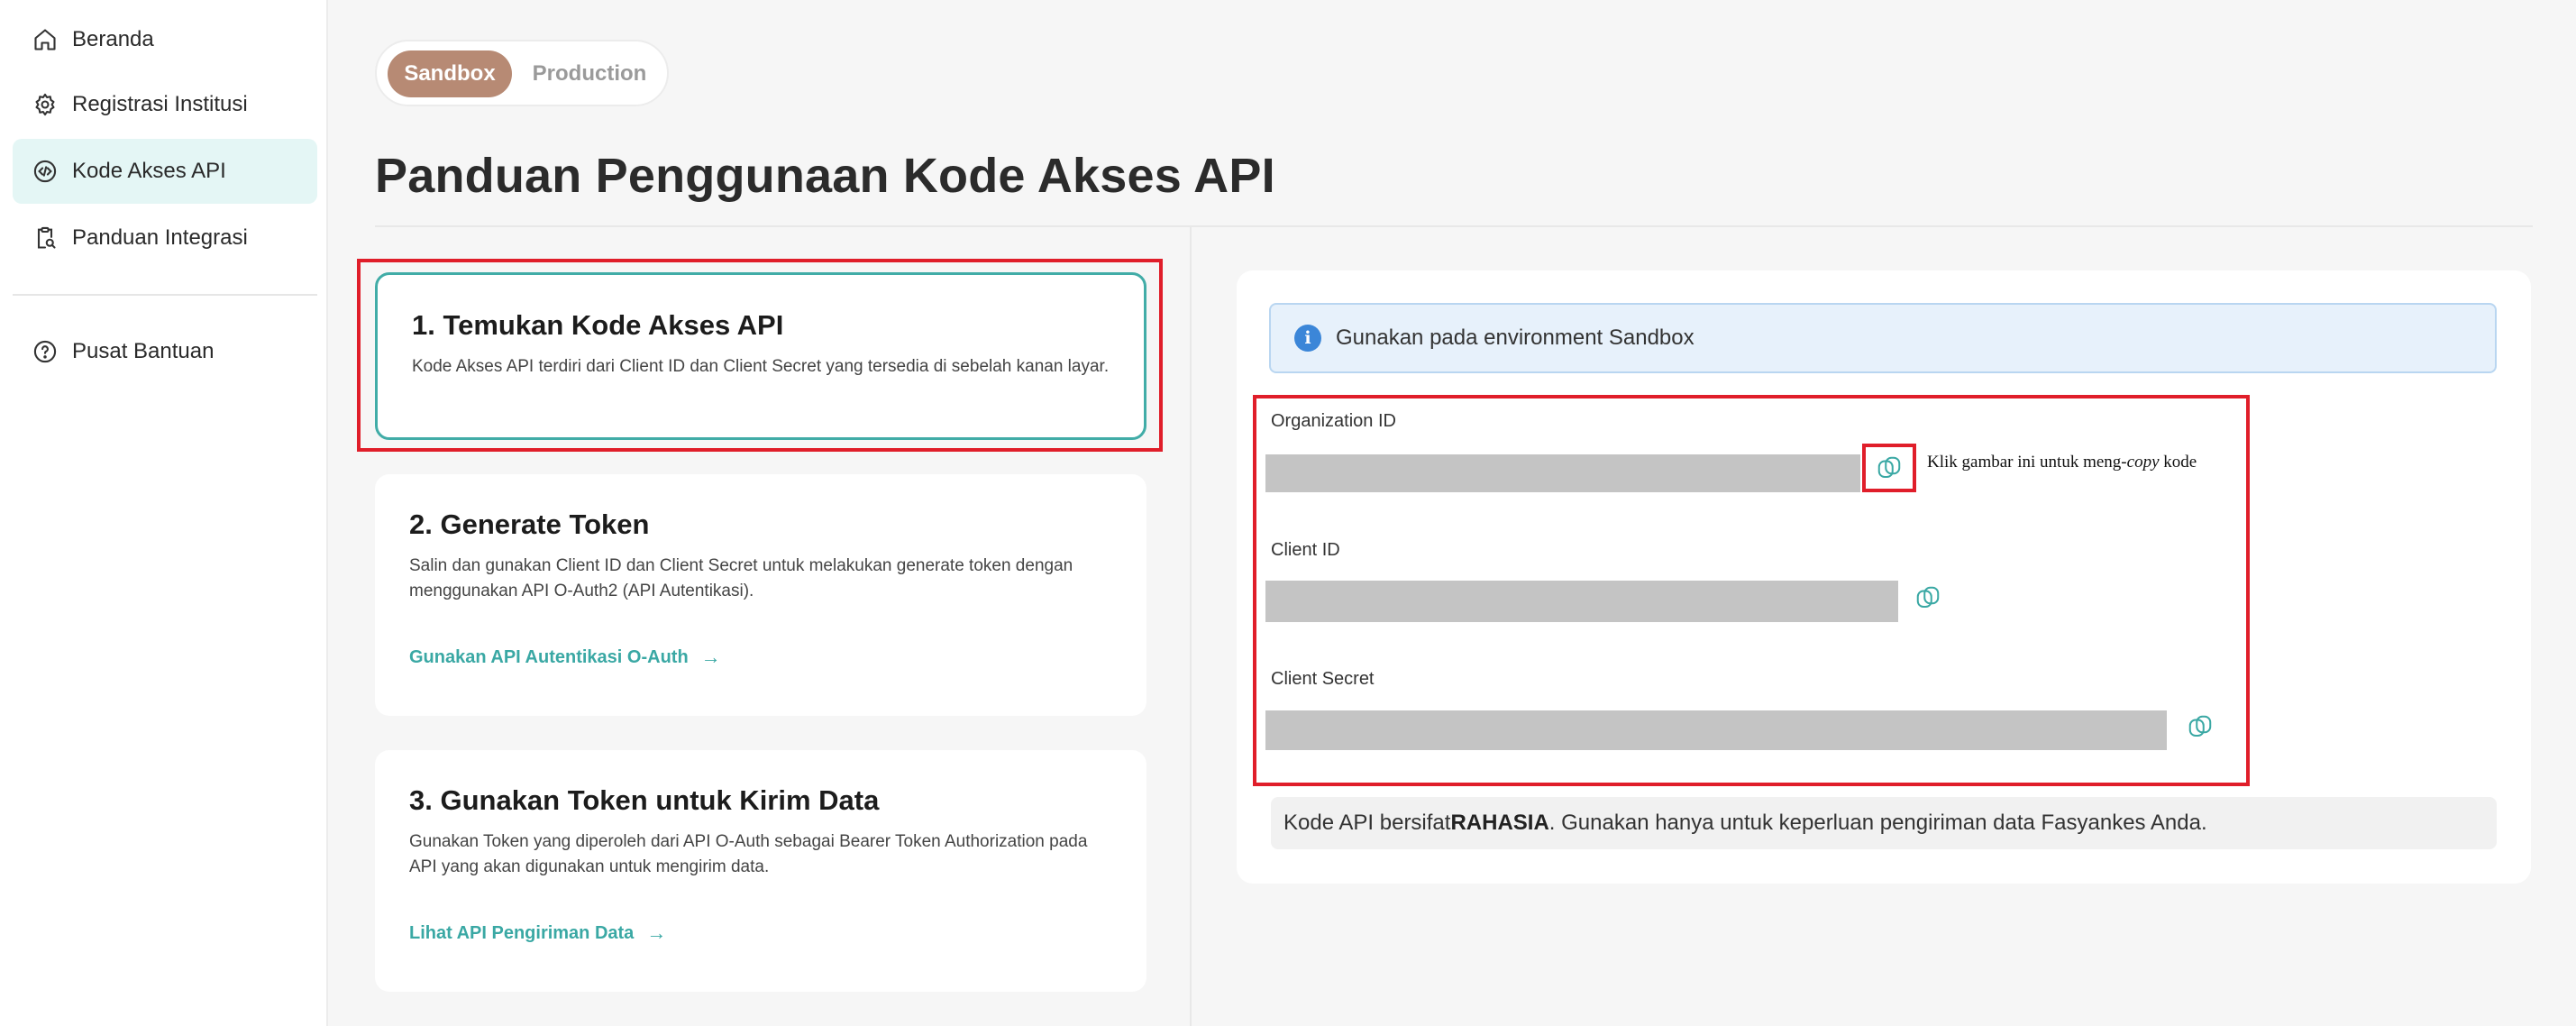  Describe the element at coordinates (160, 237) in the screenshot. I see `sidebar-item-label: Panduan Integrasi` at that location.